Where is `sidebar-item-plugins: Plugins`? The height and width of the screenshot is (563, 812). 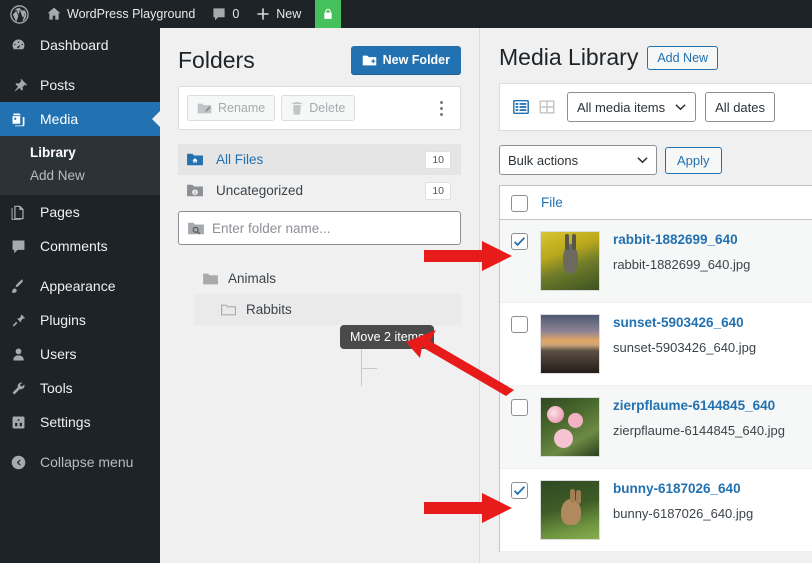 sidebar-item-plugins: Plugins is located at coordinates (80, 320).